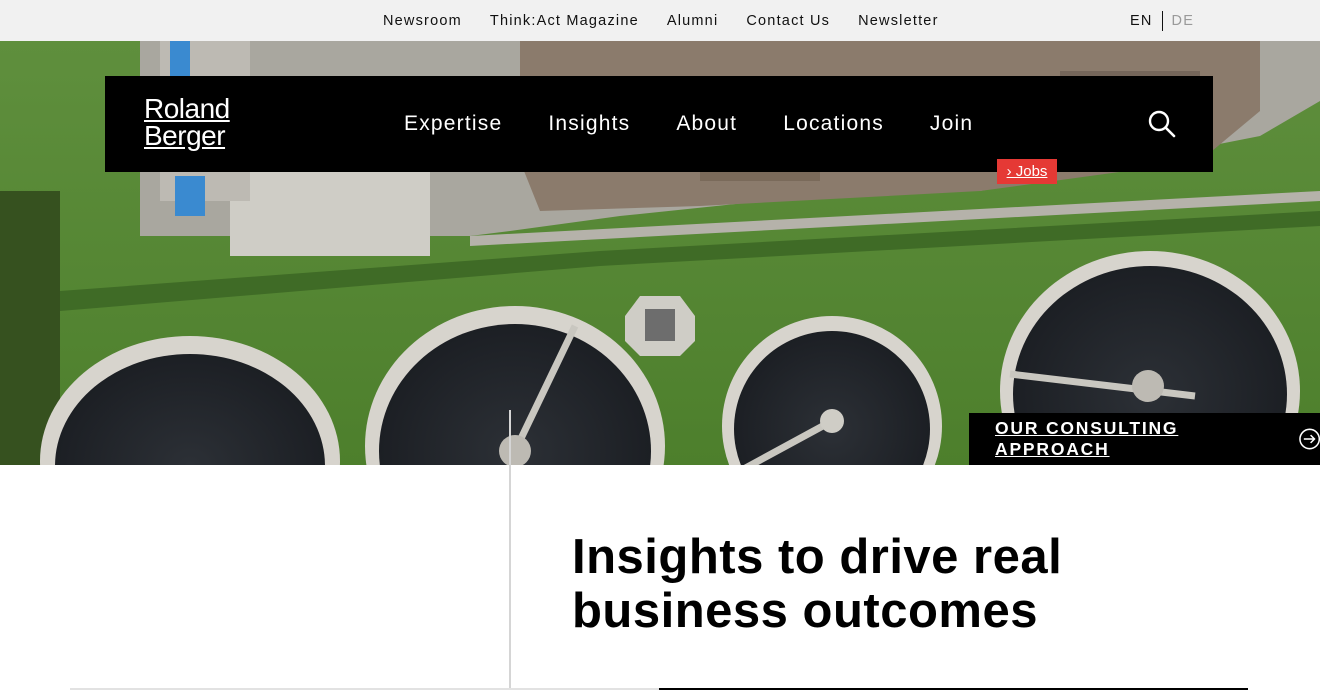  Describe the element at coordinates (951, 124) in the screenshot. I see `nav-item-join: Join` at that location.